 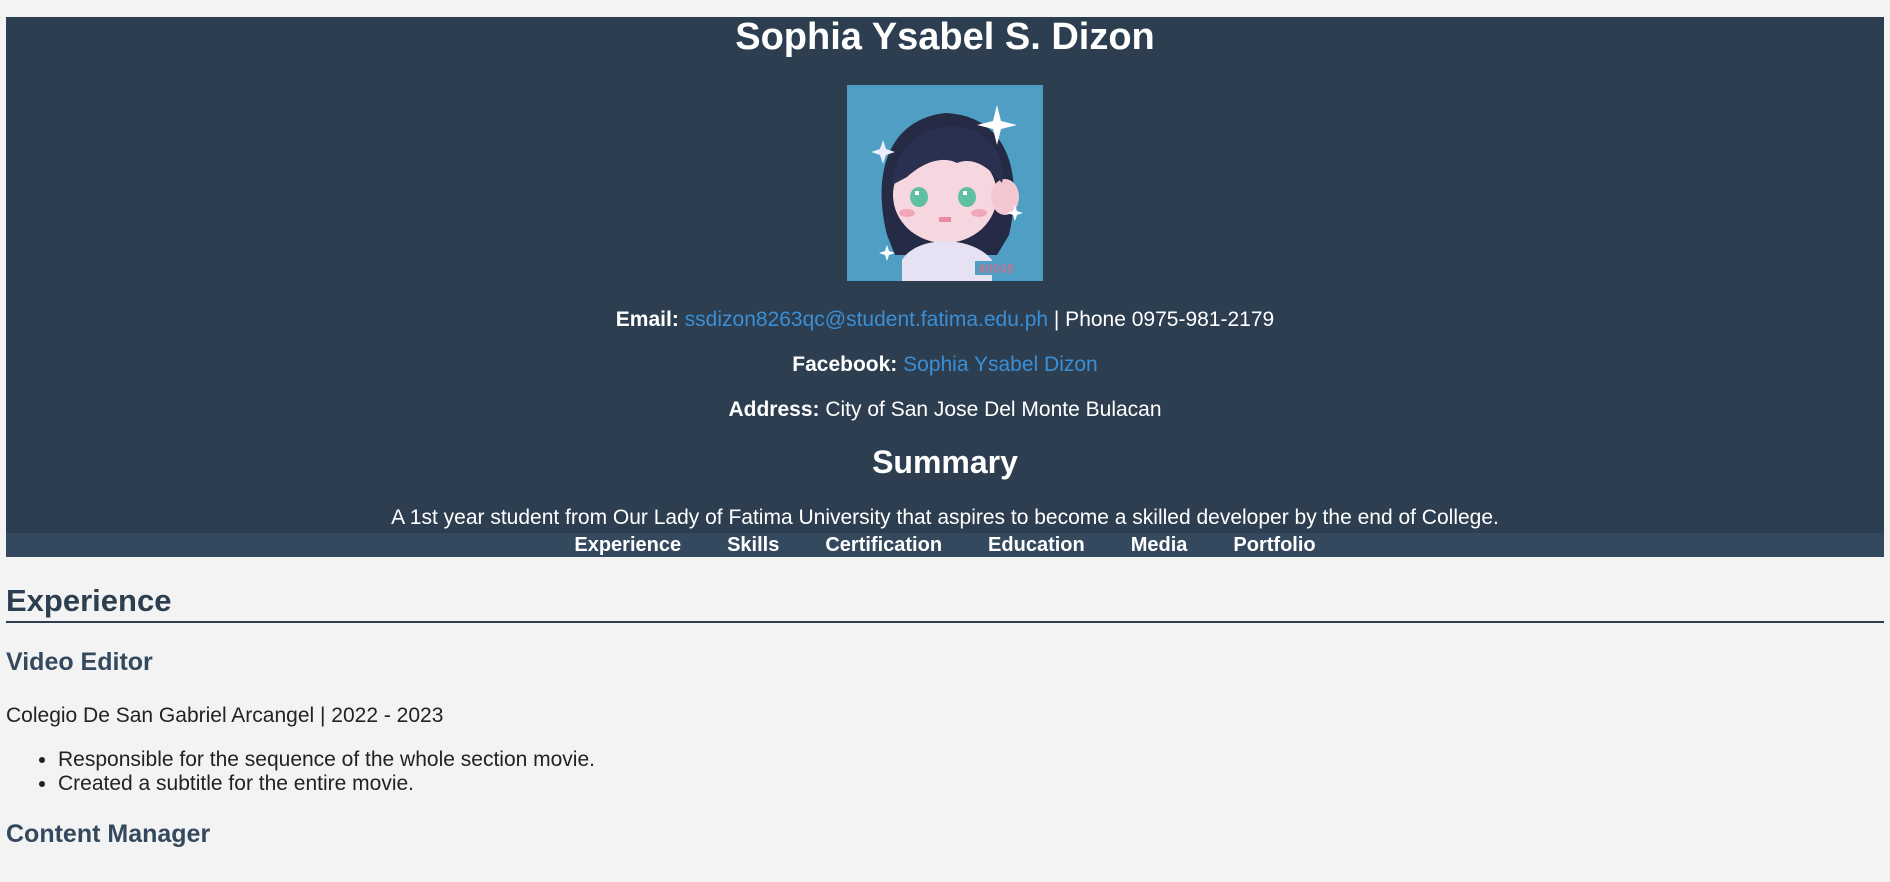 What do you see at coordinates (845, 364) in the screenshot?
I see `facebook-label: Facebook:` at bounding box center [845, 364].